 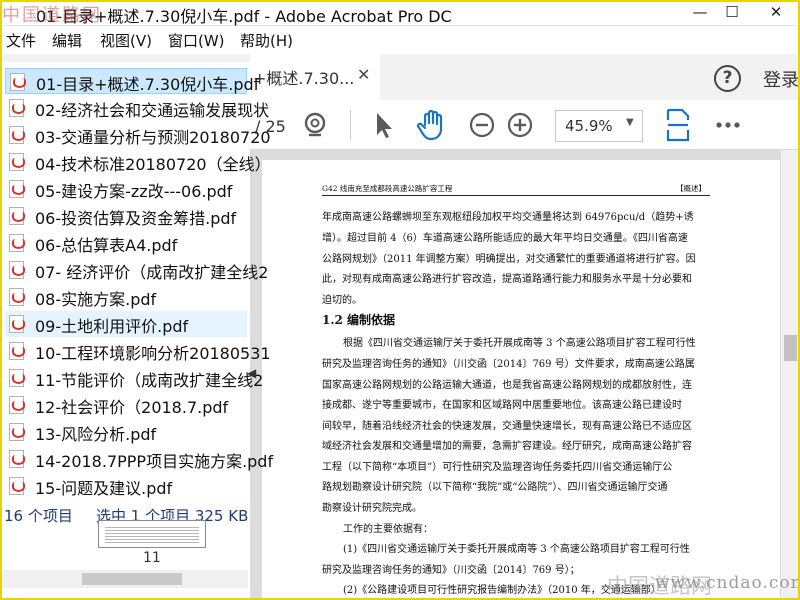 I want to click on menu-edit: 编辑, so click(x=67, y=40).